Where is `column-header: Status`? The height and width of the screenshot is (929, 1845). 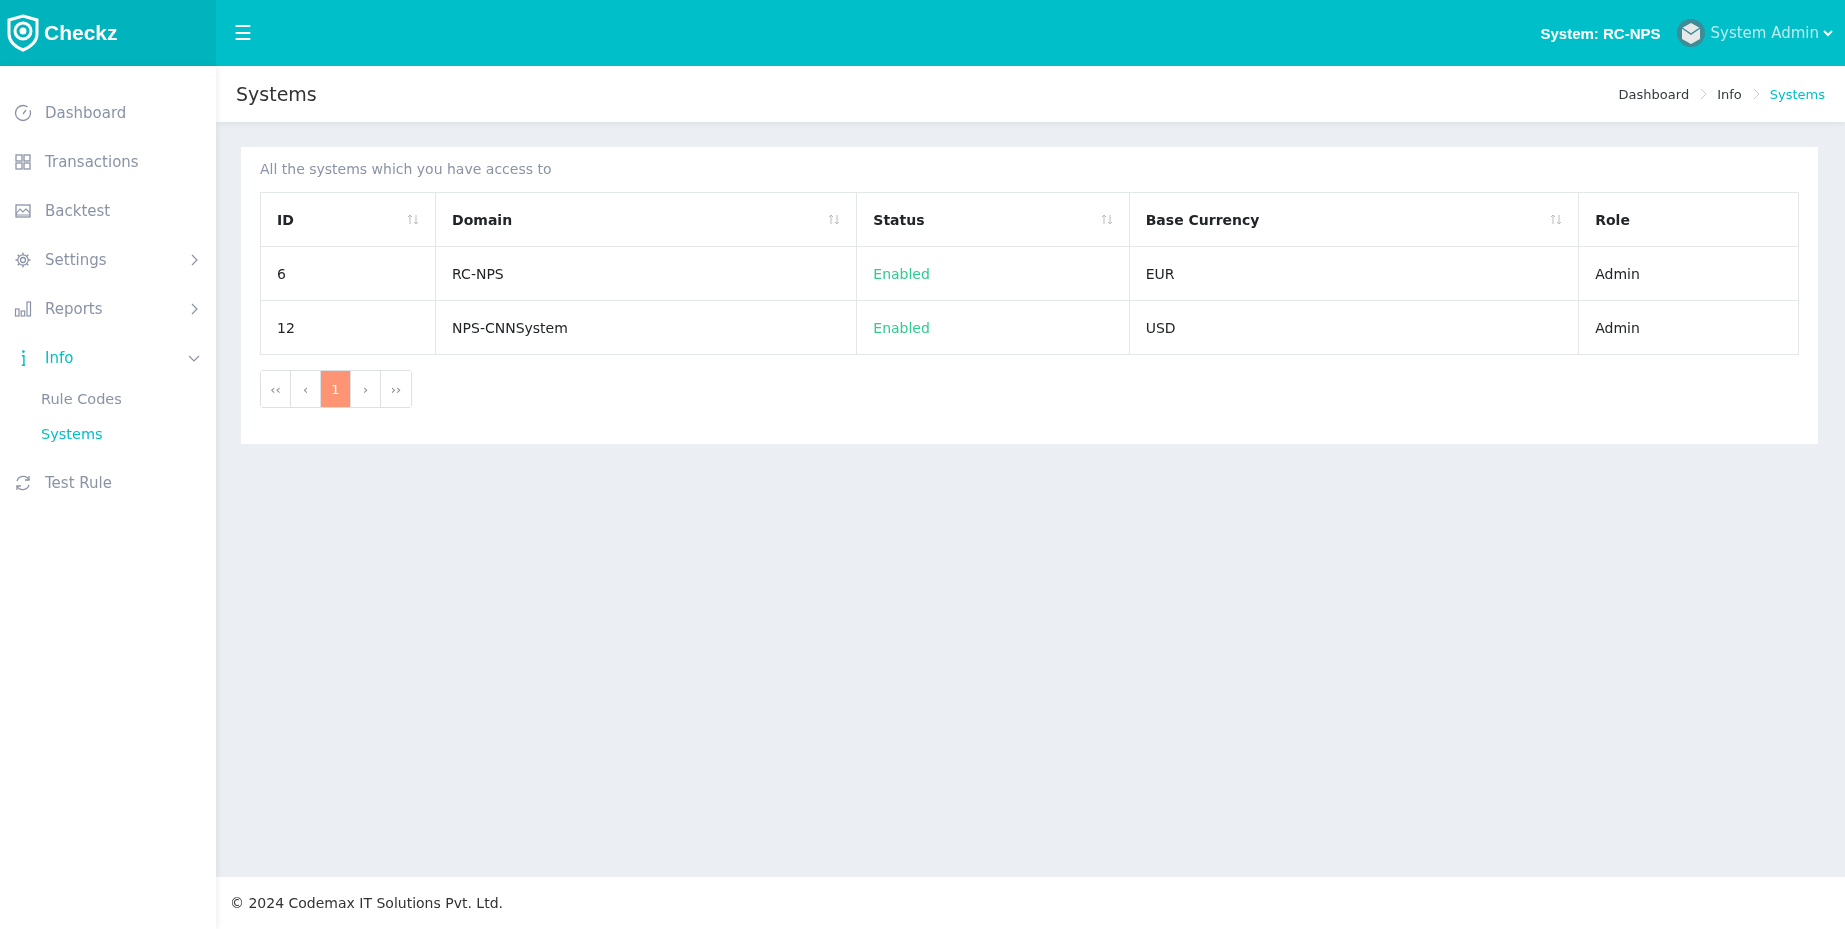 column-header: Status is located at coordinates (993, 219).